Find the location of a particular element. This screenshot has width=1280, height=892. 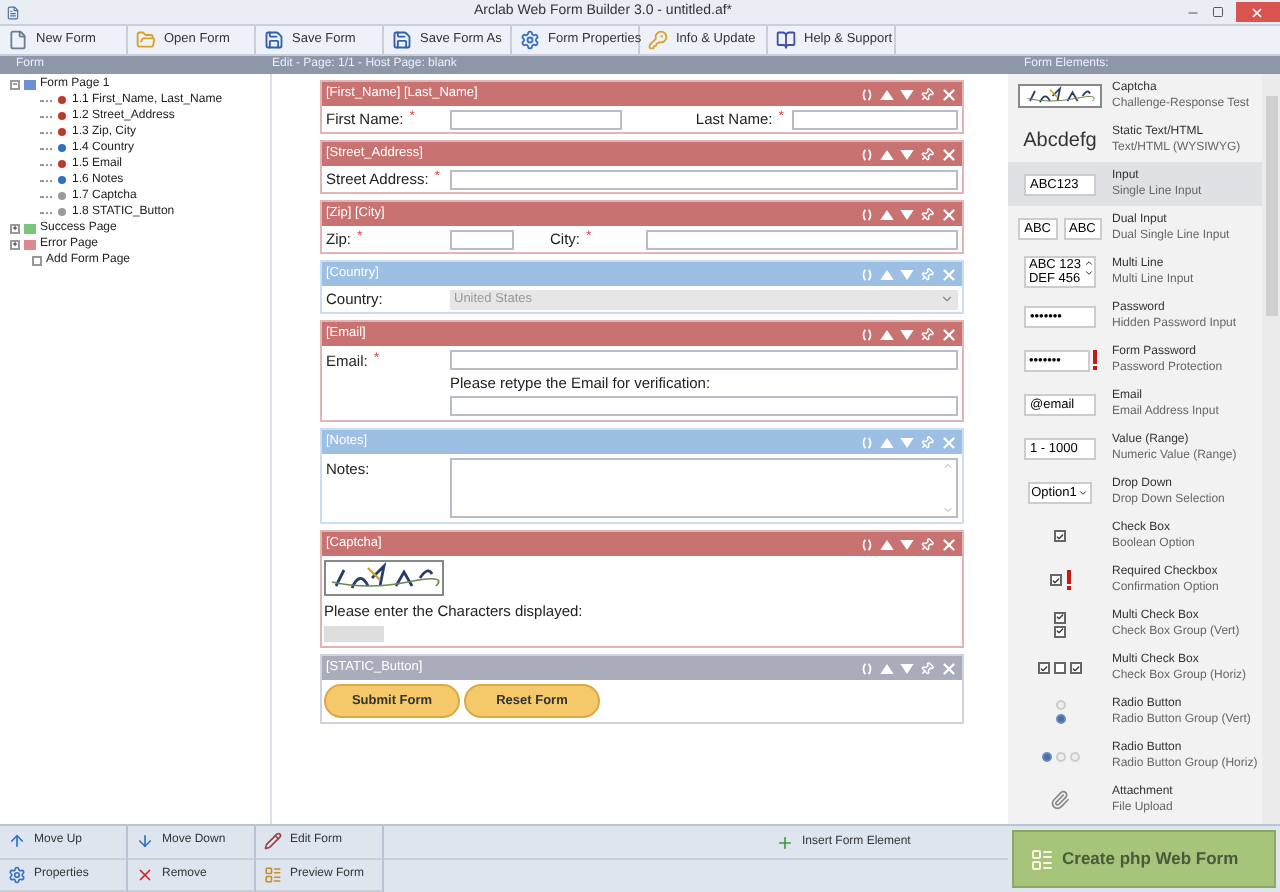

captcha-thumbnail is located at coordinates (1060, 96).